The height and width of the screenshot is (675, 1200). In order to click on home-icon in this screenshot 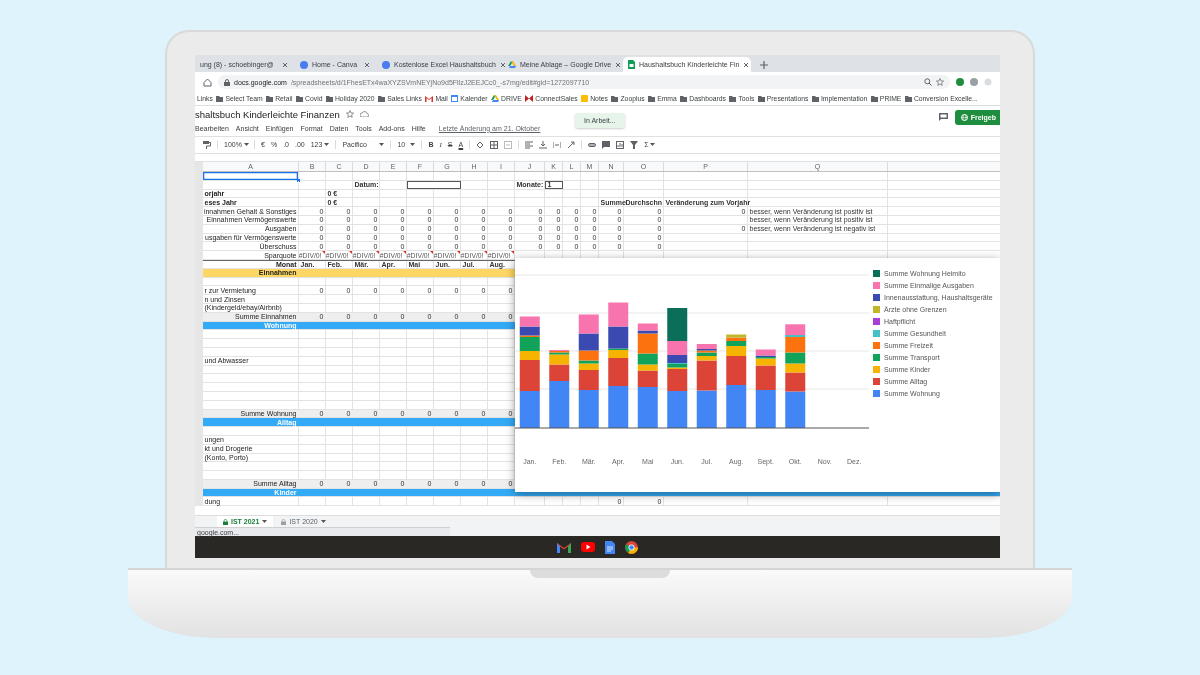, I will do `click(207, 82)`.